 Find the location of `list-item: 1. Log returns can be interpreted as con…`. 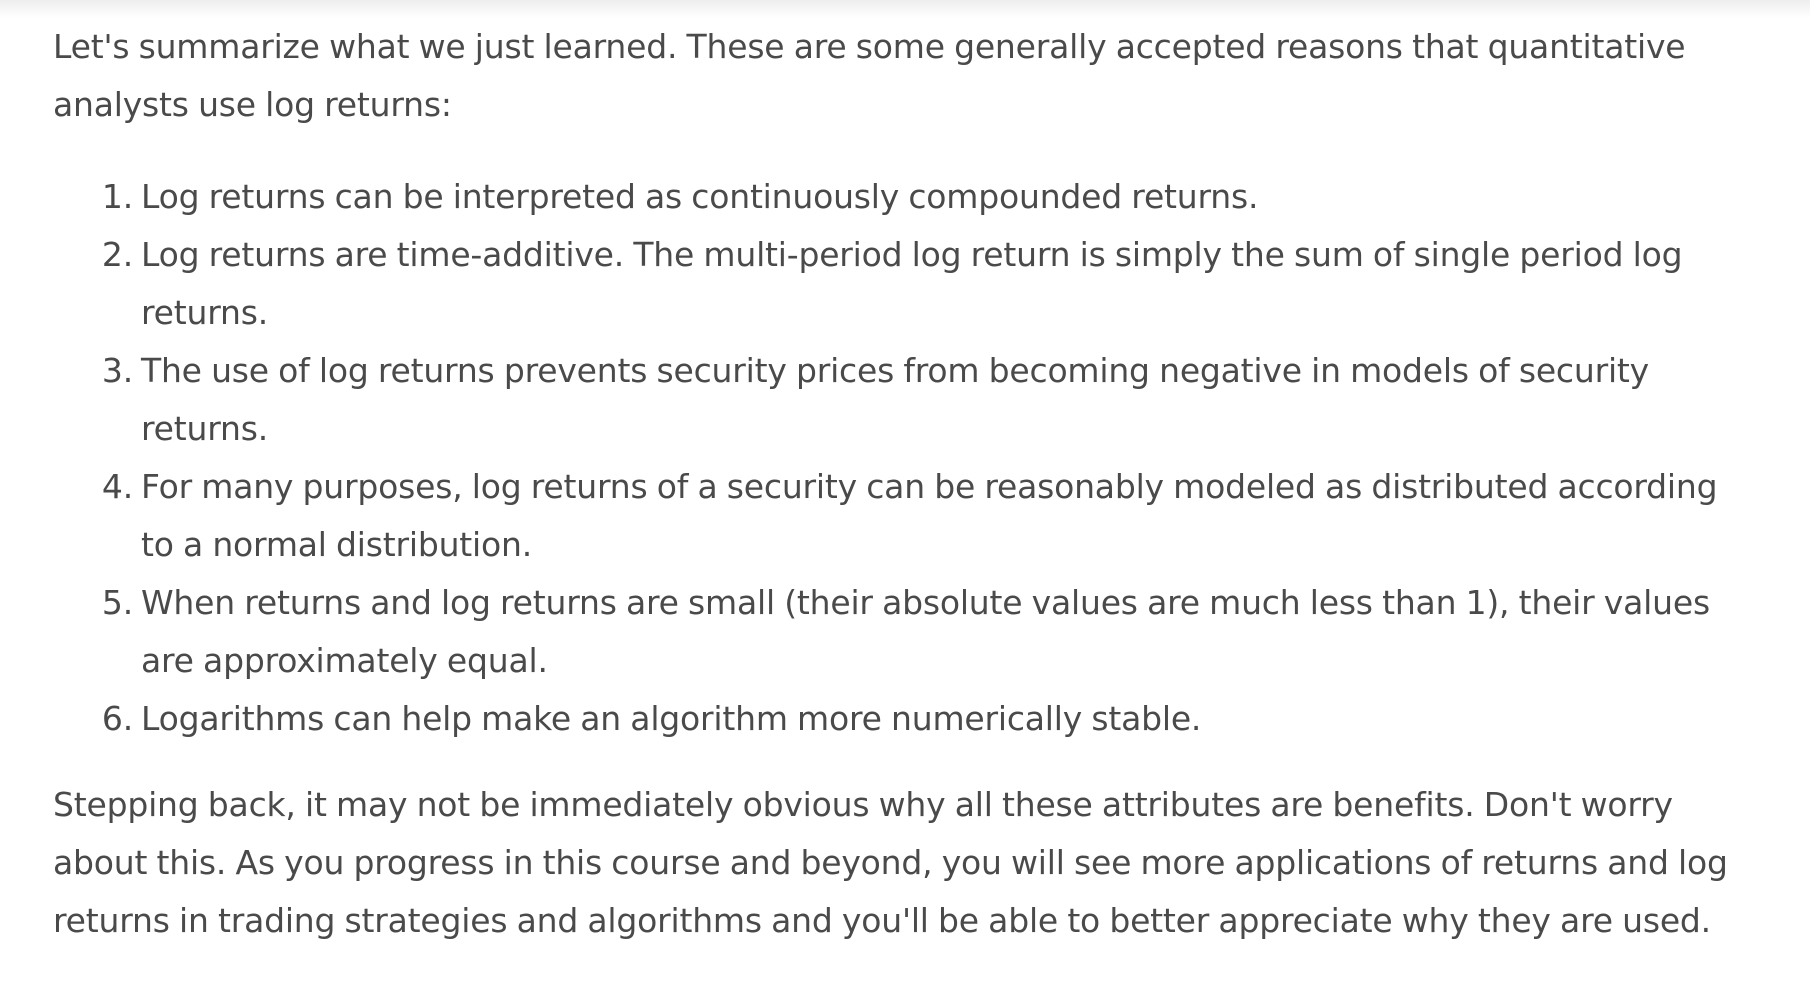

list-item: 1. Log returns can be interpreted as con… is located at coordinates (910, 197).